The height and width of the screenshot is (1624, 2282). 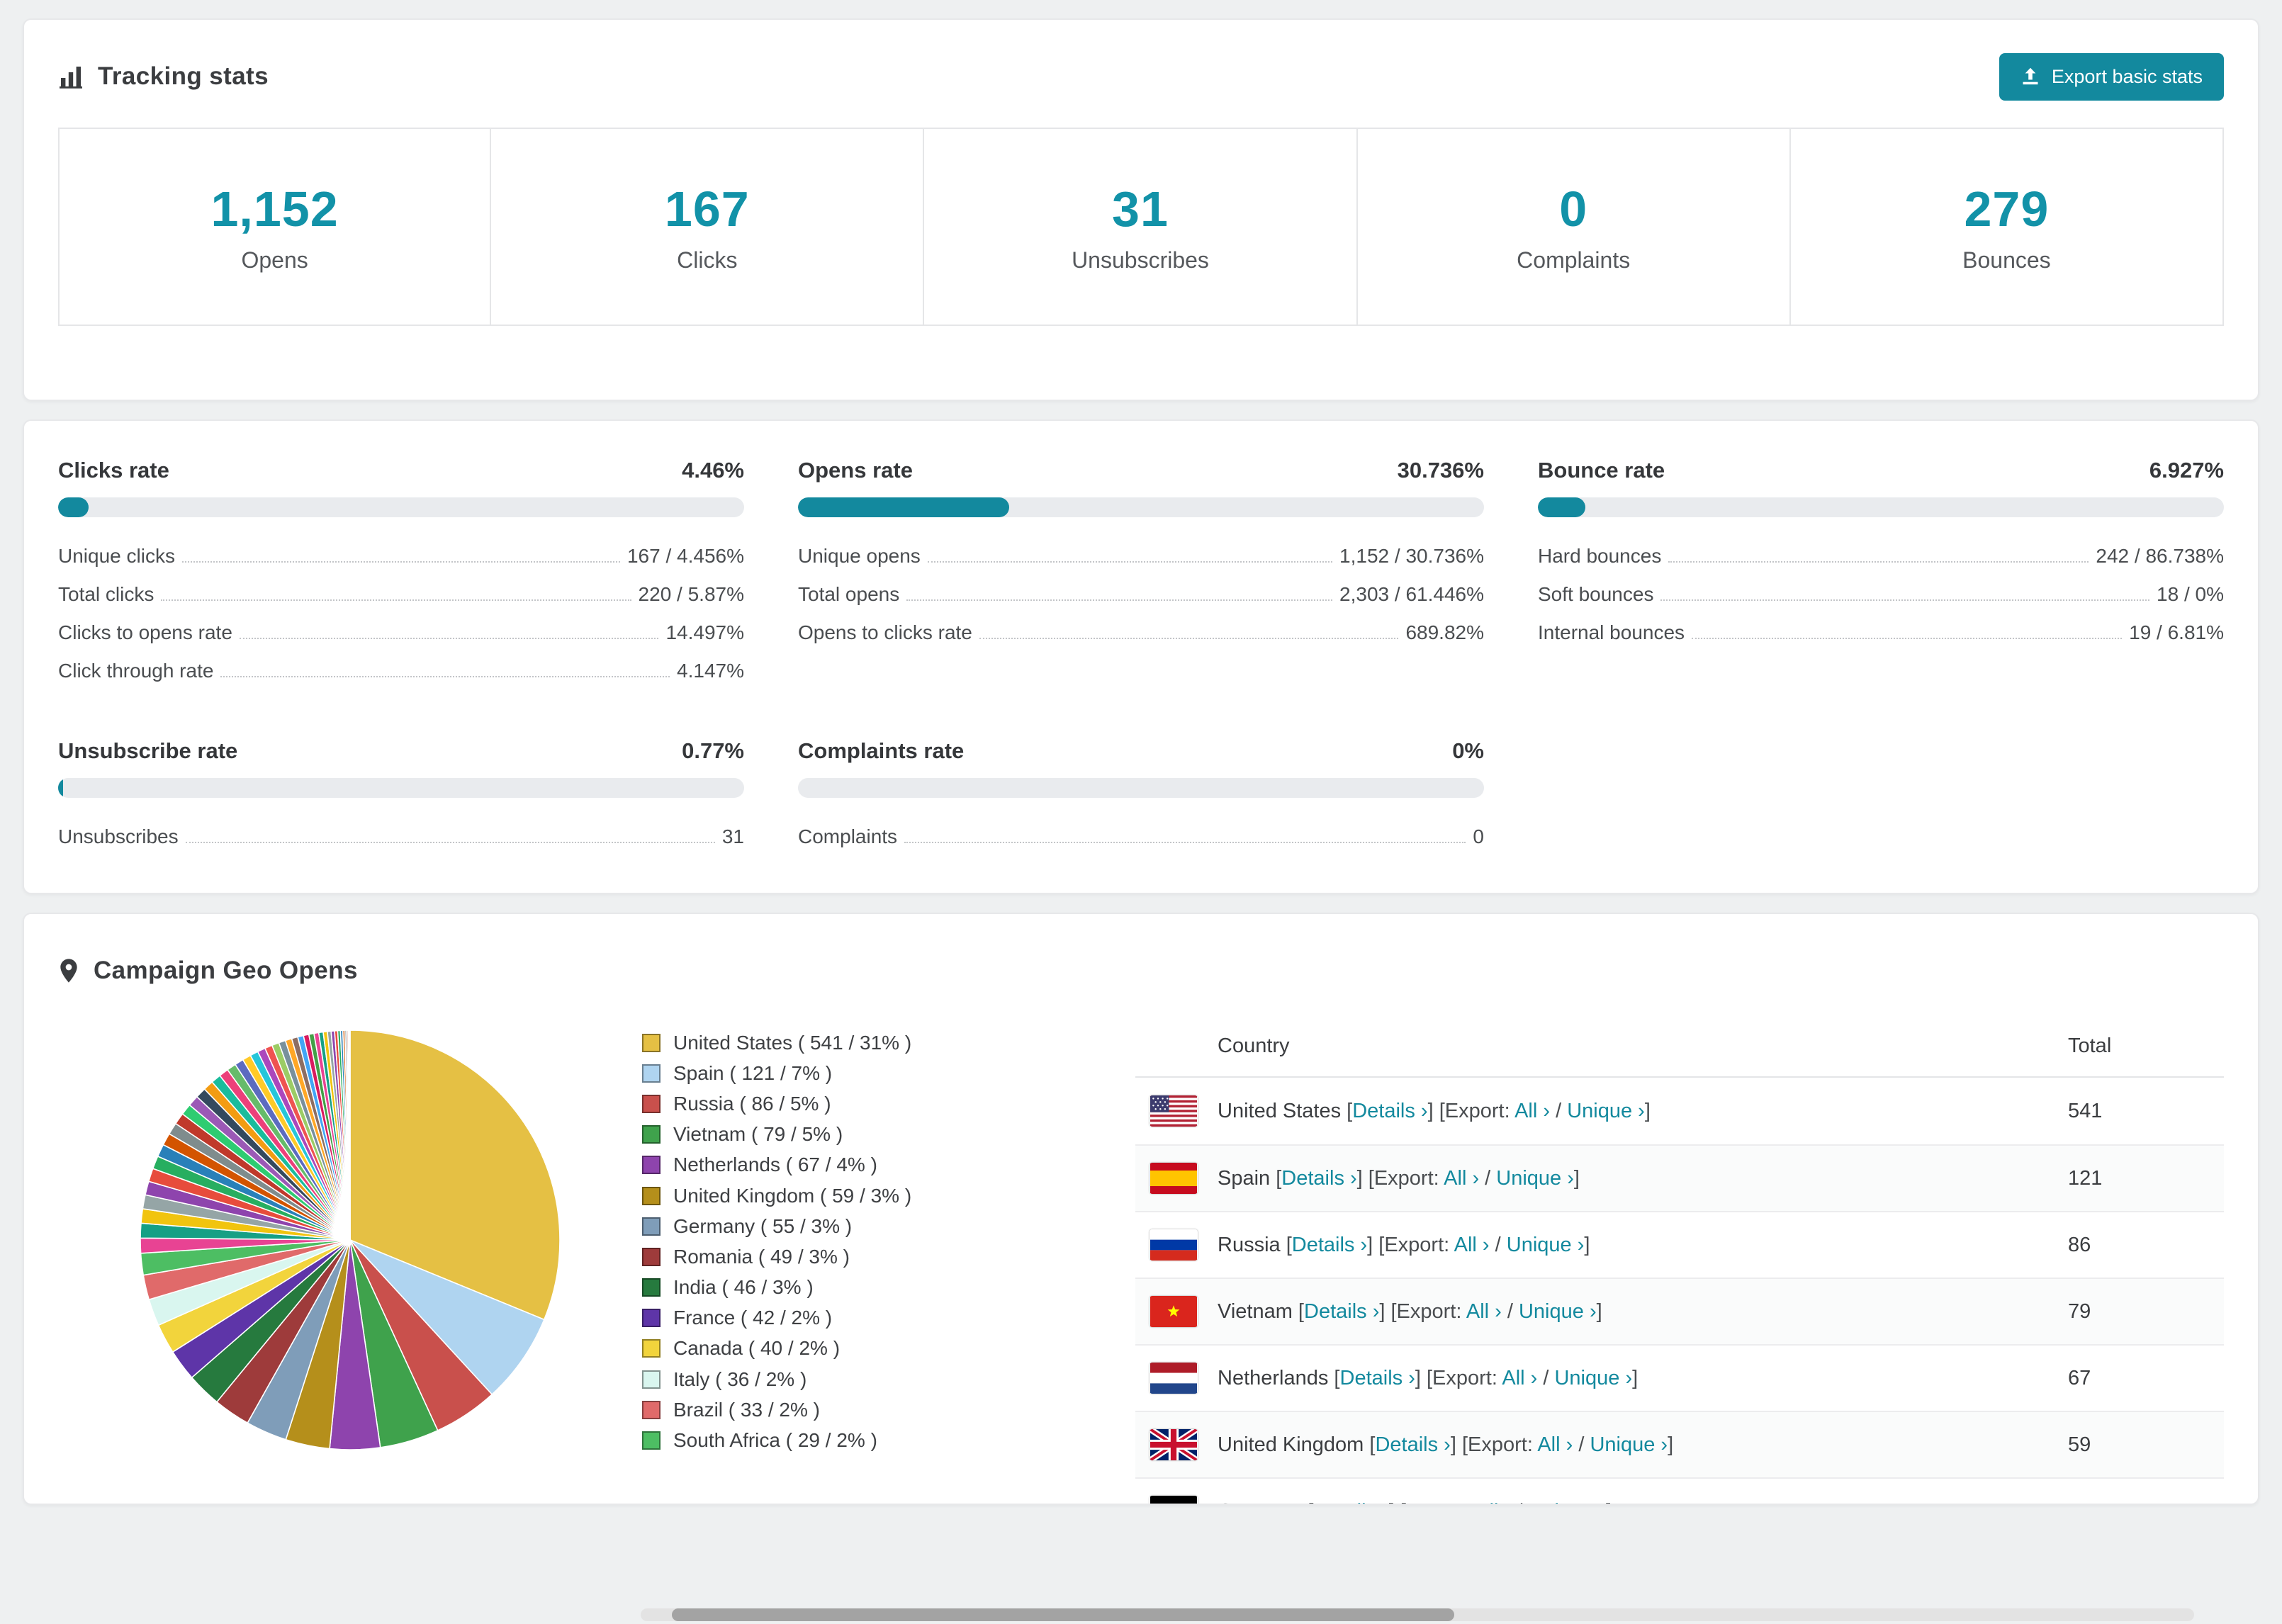 What do you see at coordinates (2085, 1178) in the screenshot?
I see `country-total: 121` at bounding box center [2085, 1178].